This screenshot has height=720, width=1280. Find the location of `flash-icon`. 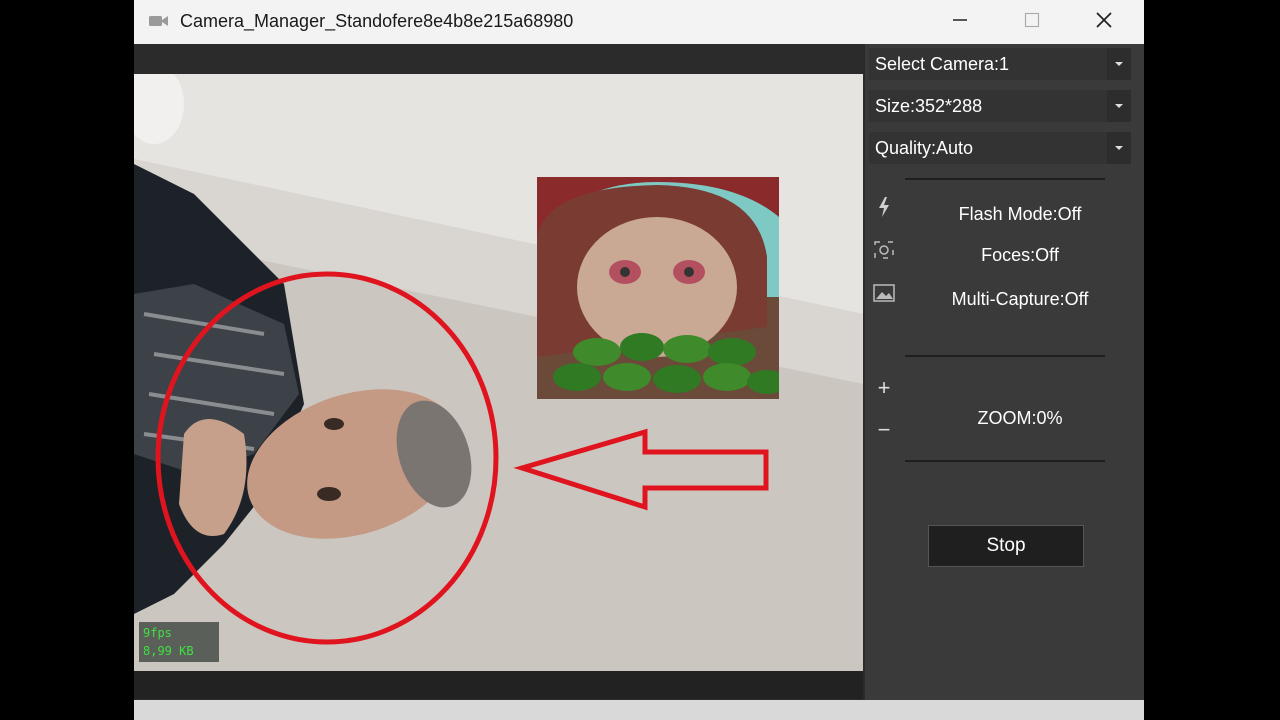

flash-icon is located at coordinates (884, 207).